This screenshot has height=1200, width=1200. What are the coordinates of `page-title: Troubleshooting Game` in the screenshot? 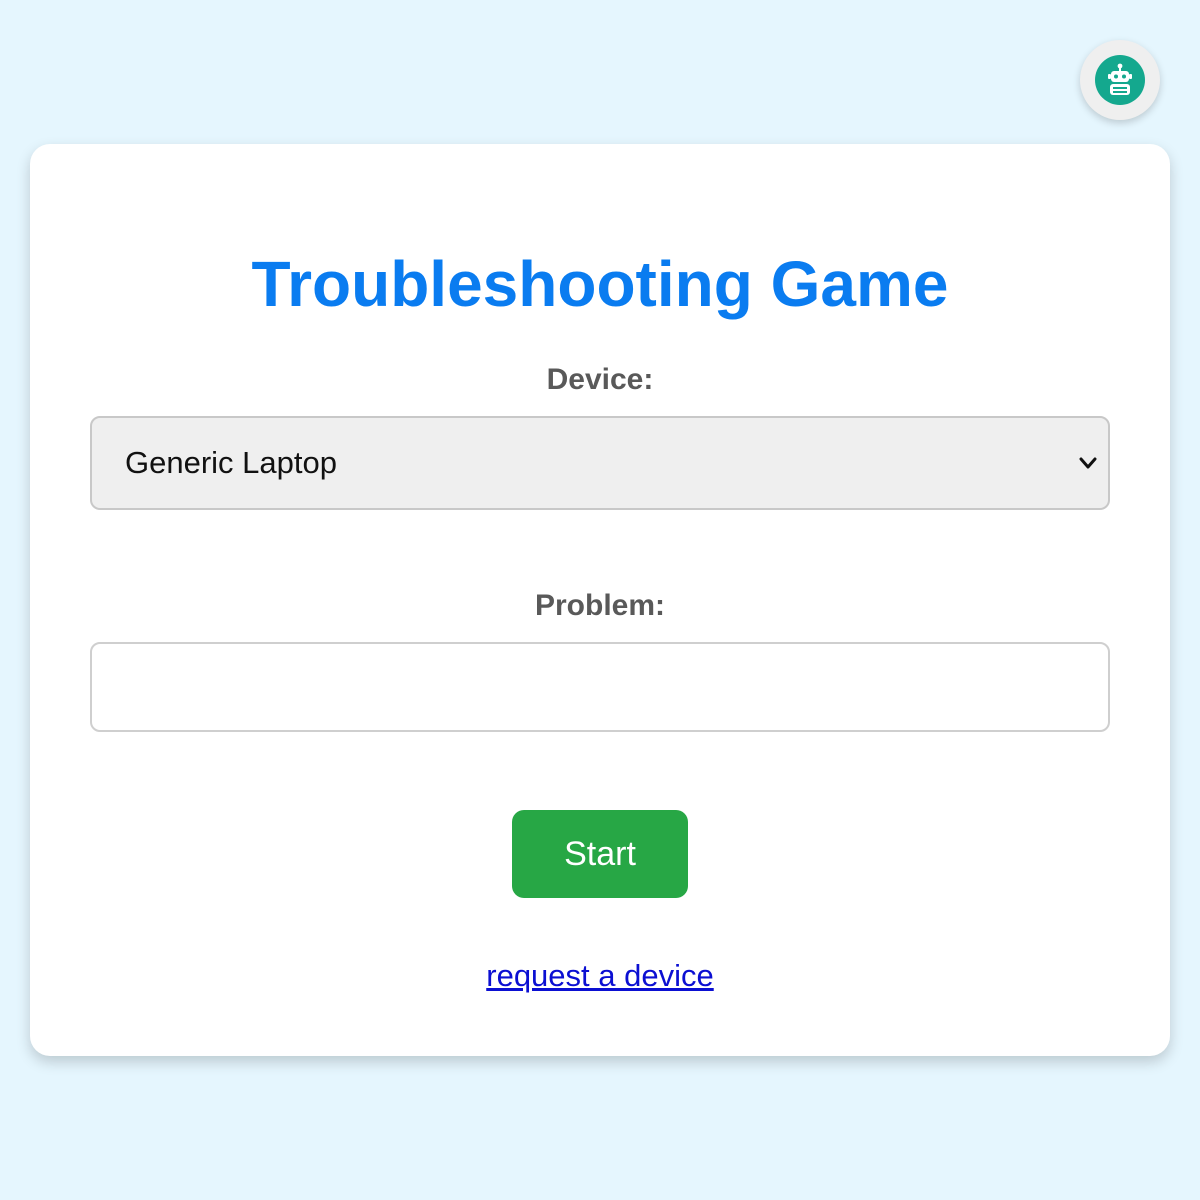 It's located at (600, 284).